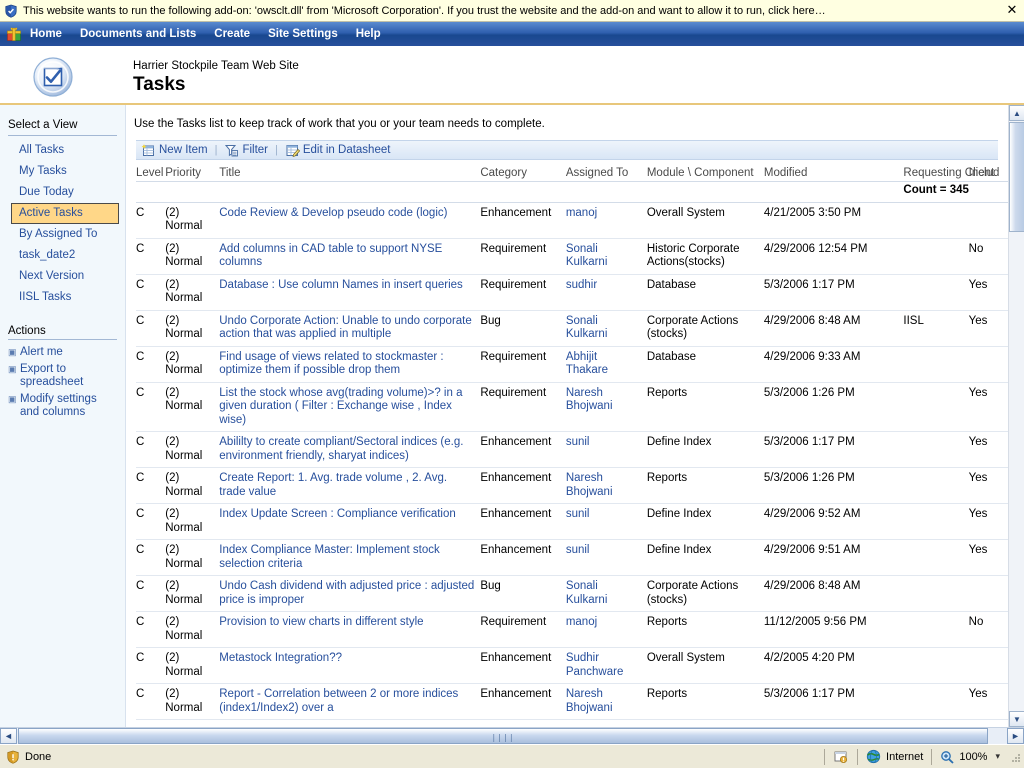  What do you see at coordinates (705, 171) in the screenshot?
I see `column-header-module-component: Module \ Component` at bounding box center [705, 171].